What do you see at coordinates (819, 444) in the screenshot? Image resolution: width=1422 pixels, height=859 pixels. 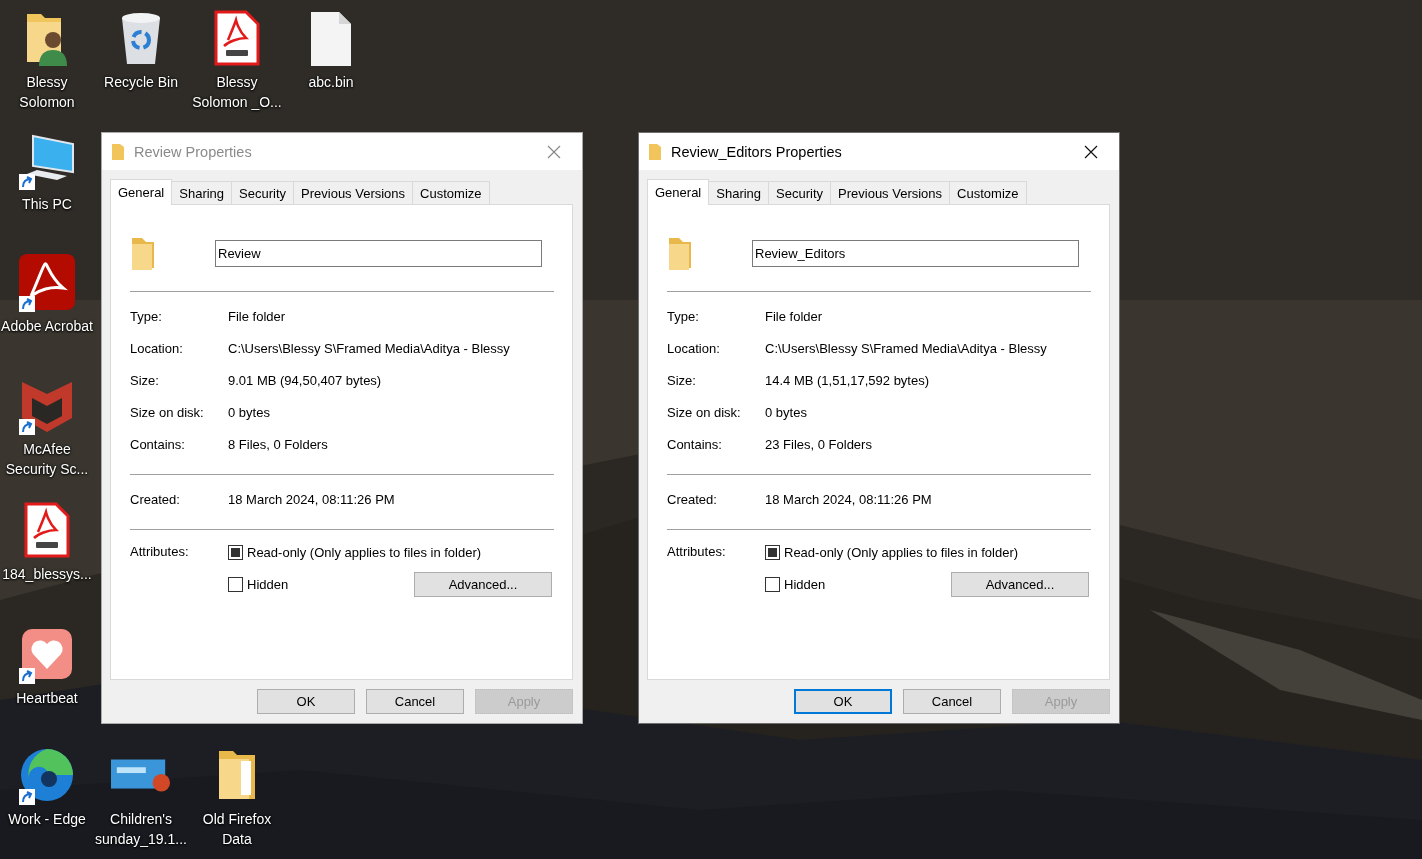 I see `property-value: 23 Files, 0 Folders` at bounding box center [819, 444].